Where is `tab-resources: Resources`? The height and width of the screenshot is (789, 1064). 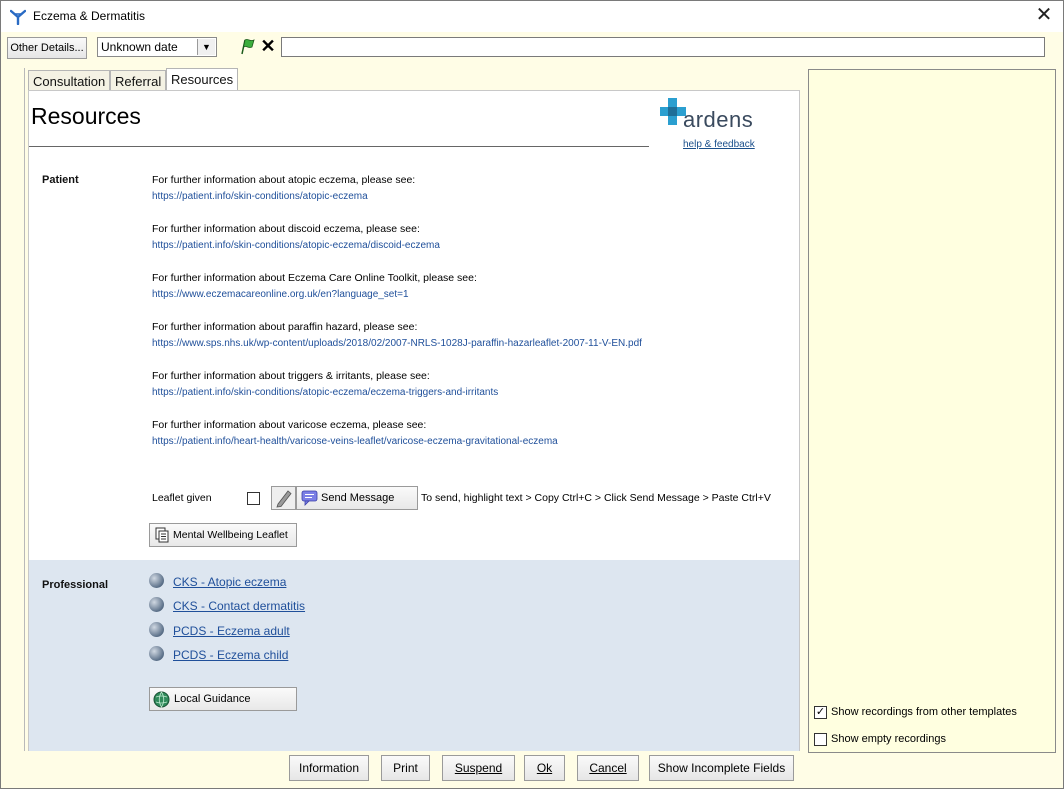 tab-resources: Resources is located at coordinates (202, 79).